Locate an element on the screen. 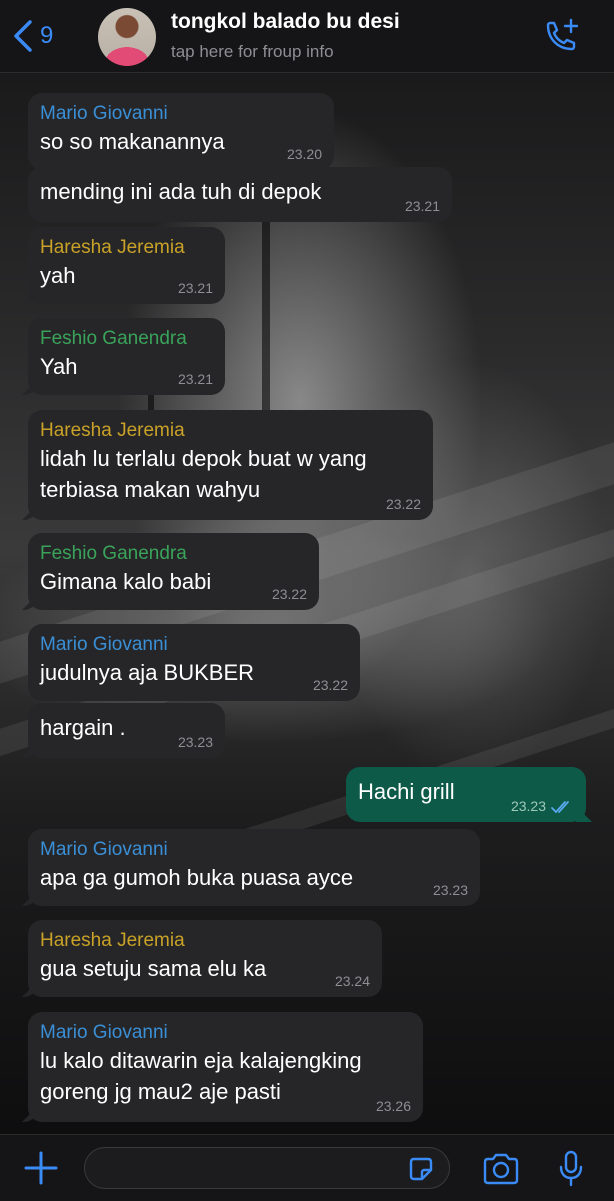 This screenshot has height=1201, width=614. group-title: tongkol balado bu desi is located at coordinates (285, 22).